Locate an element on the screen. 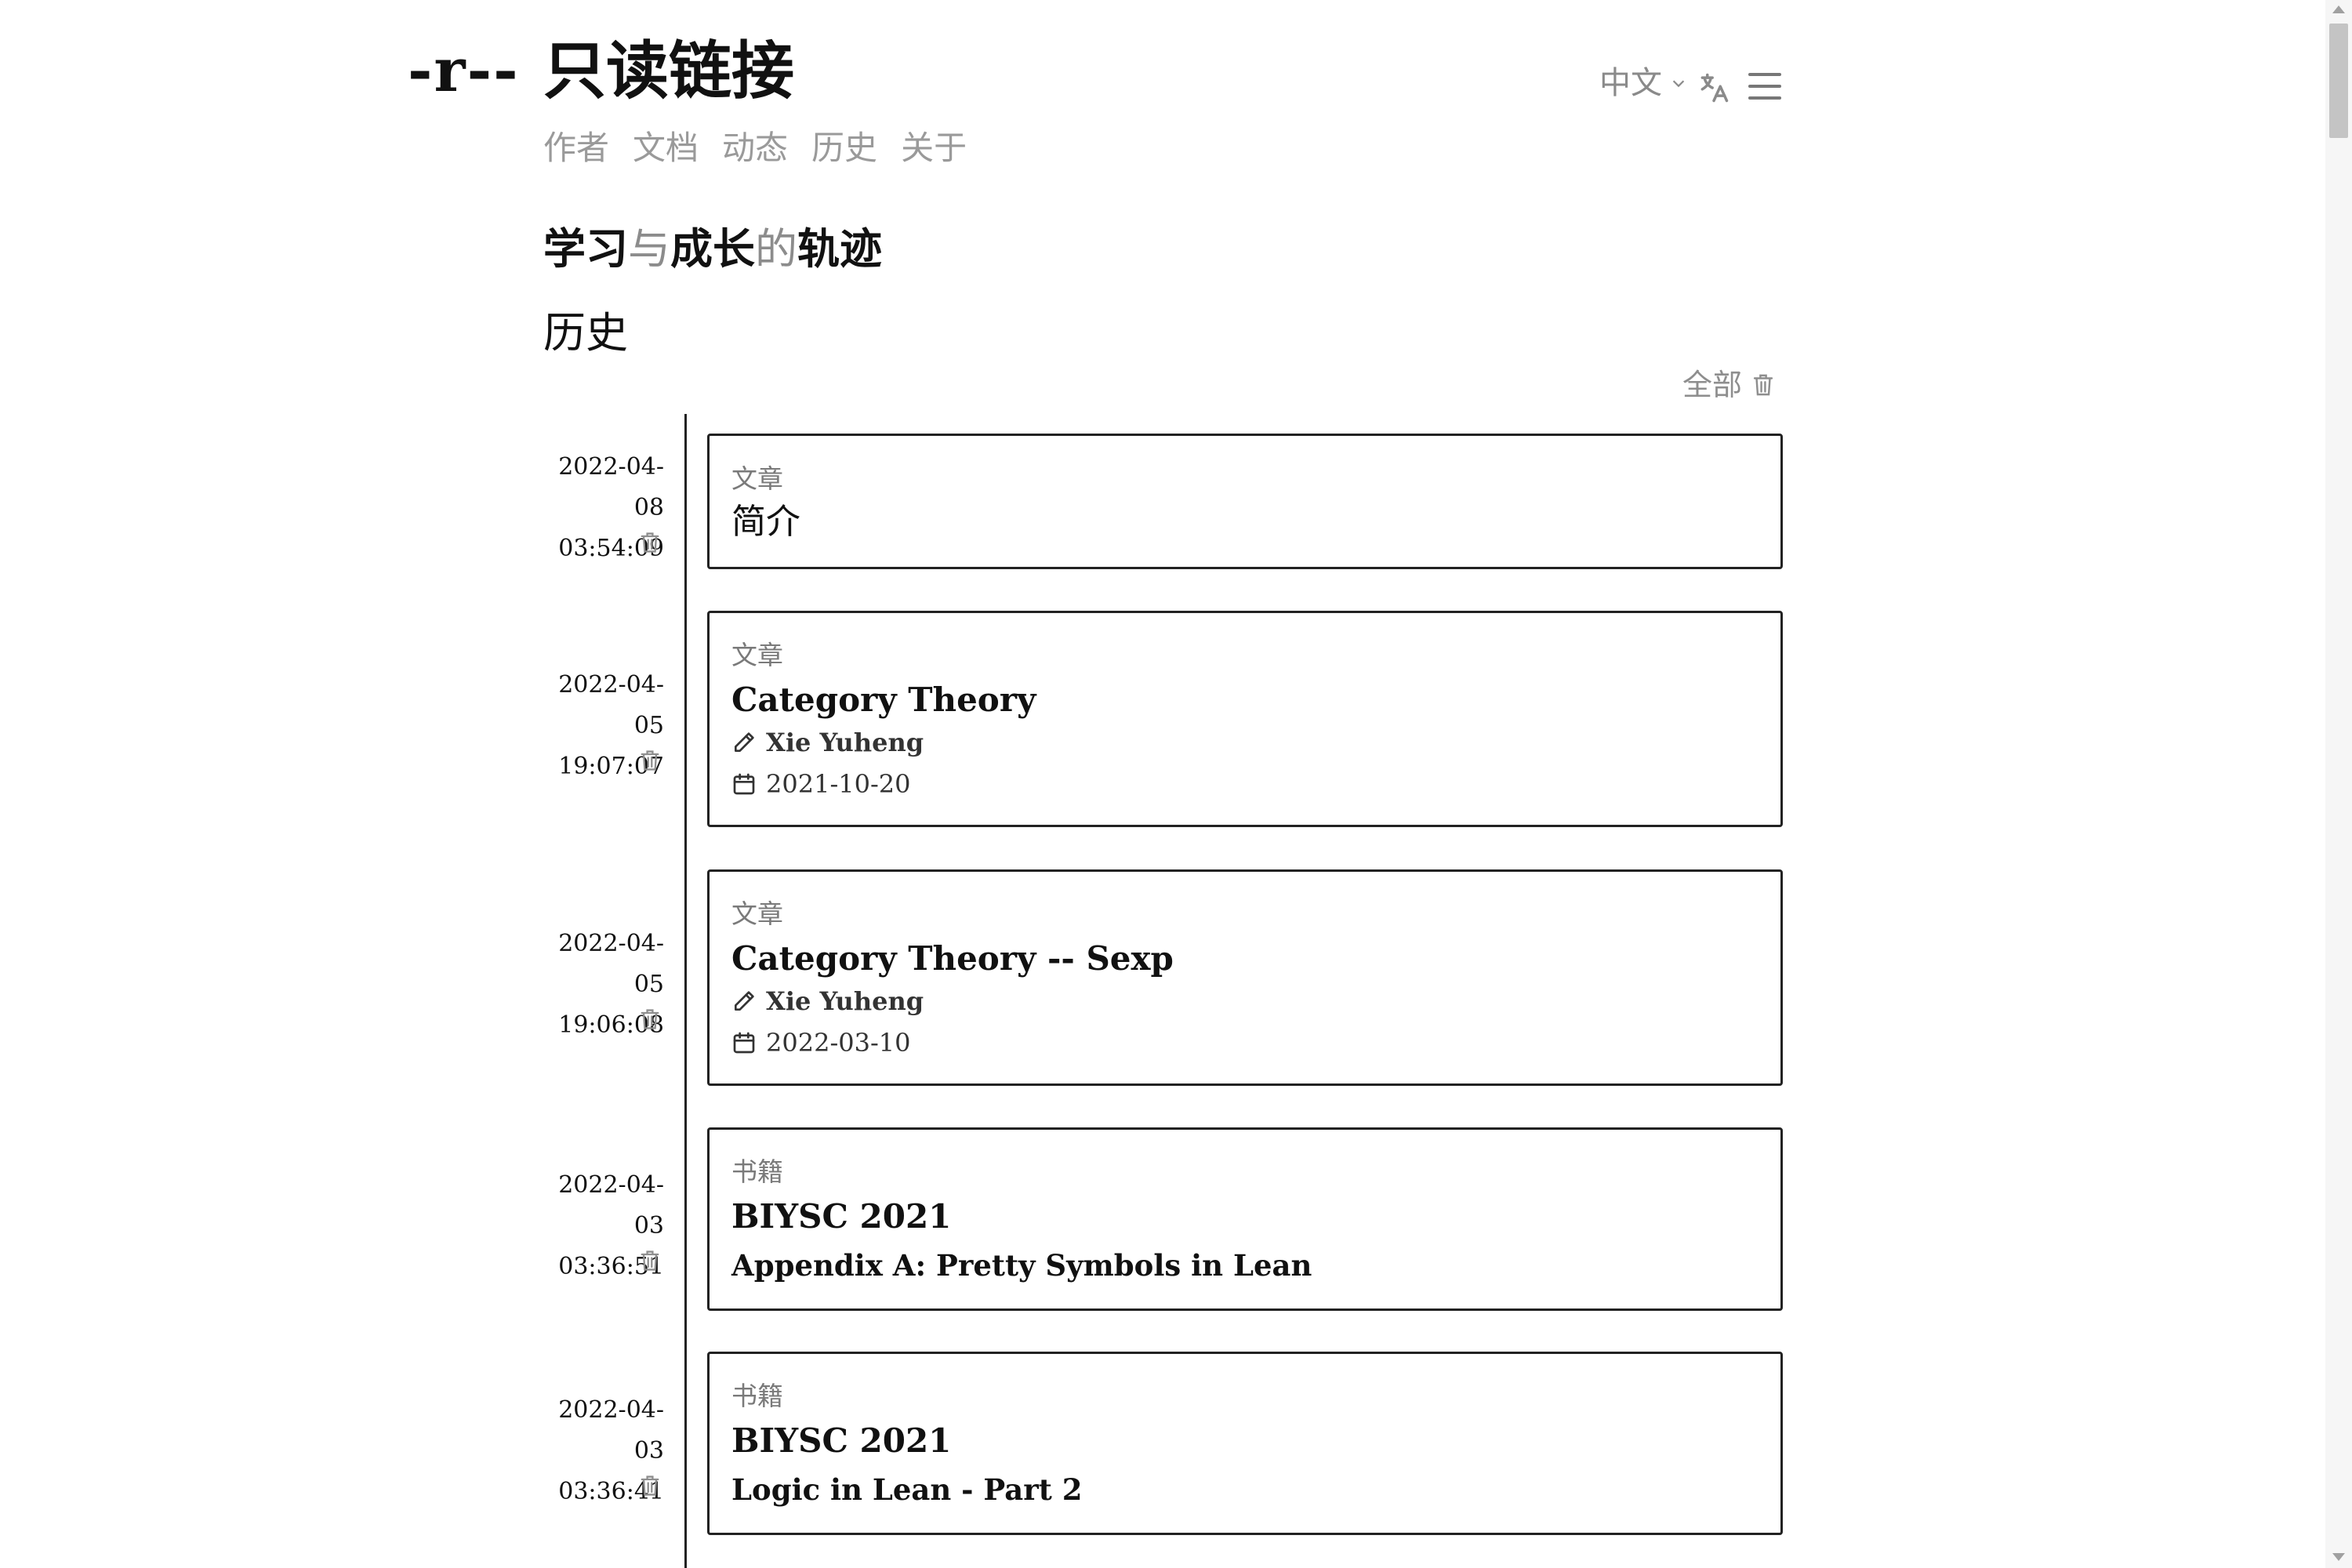  card-subtitle: Appendix A: Pretty Symbols in Lean is located at coordinates (1021, 1265).